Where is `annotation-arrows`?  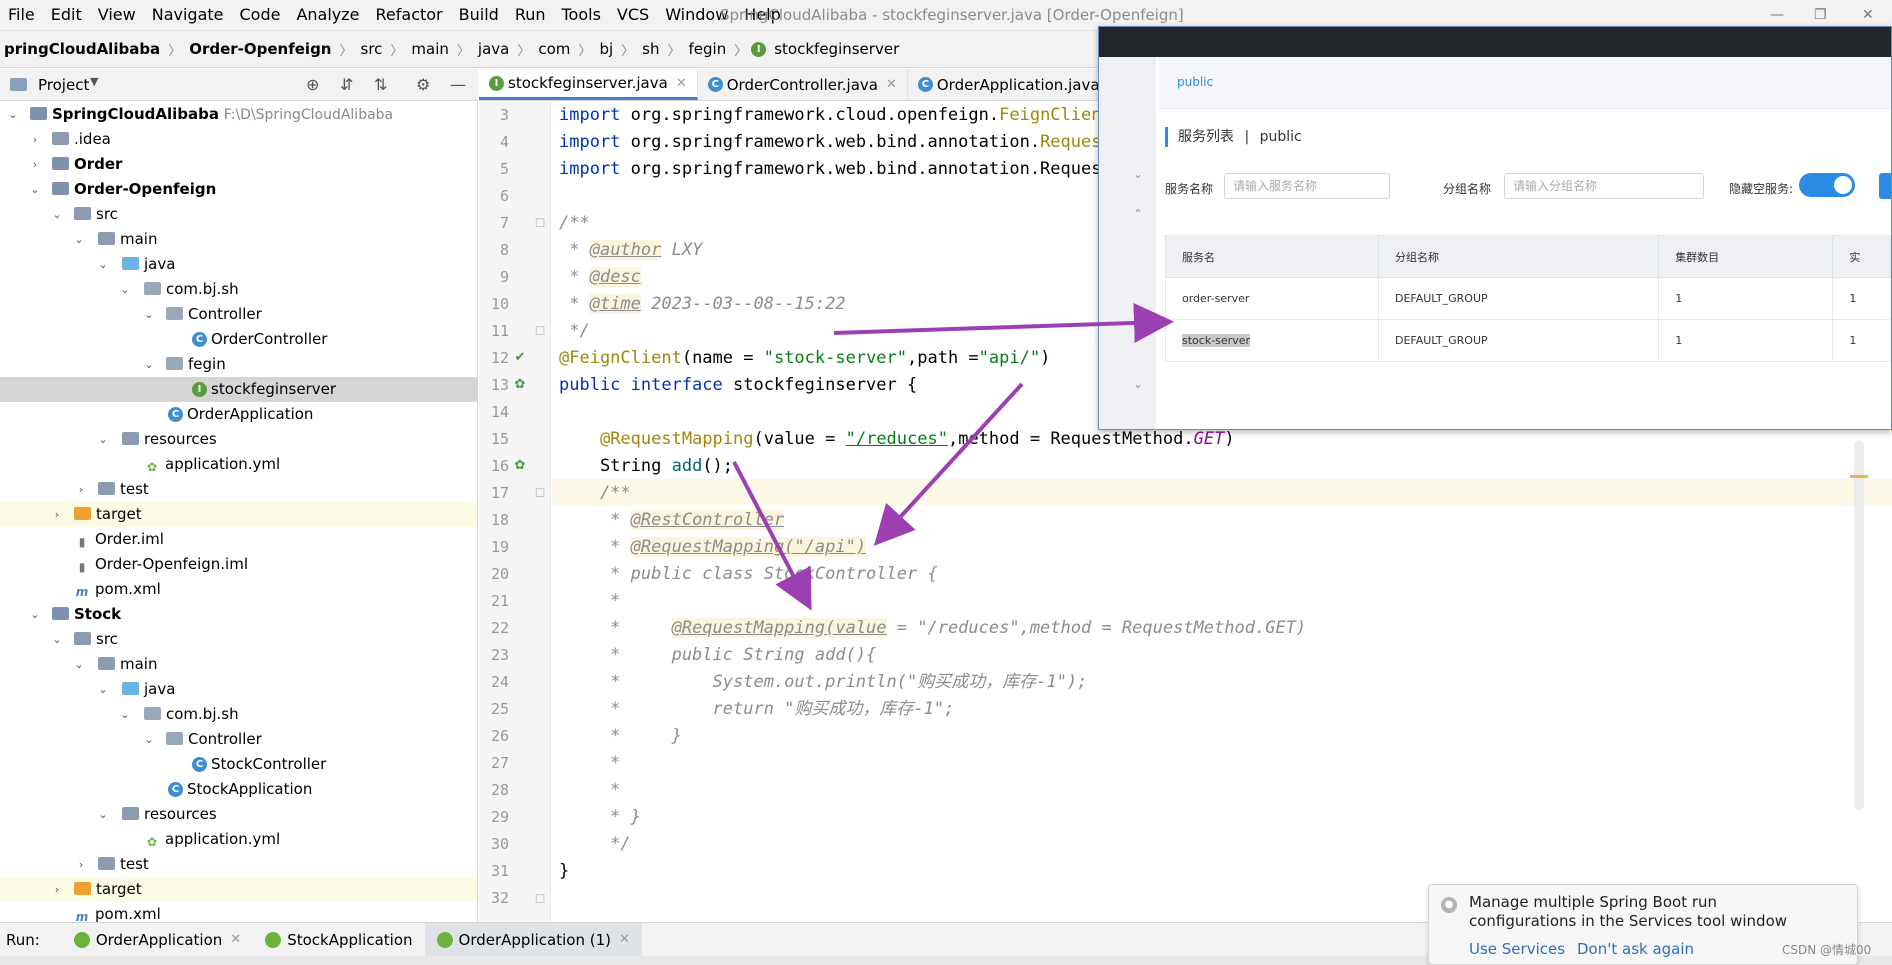
annotation-arrows is located at coordinates (953, 456).